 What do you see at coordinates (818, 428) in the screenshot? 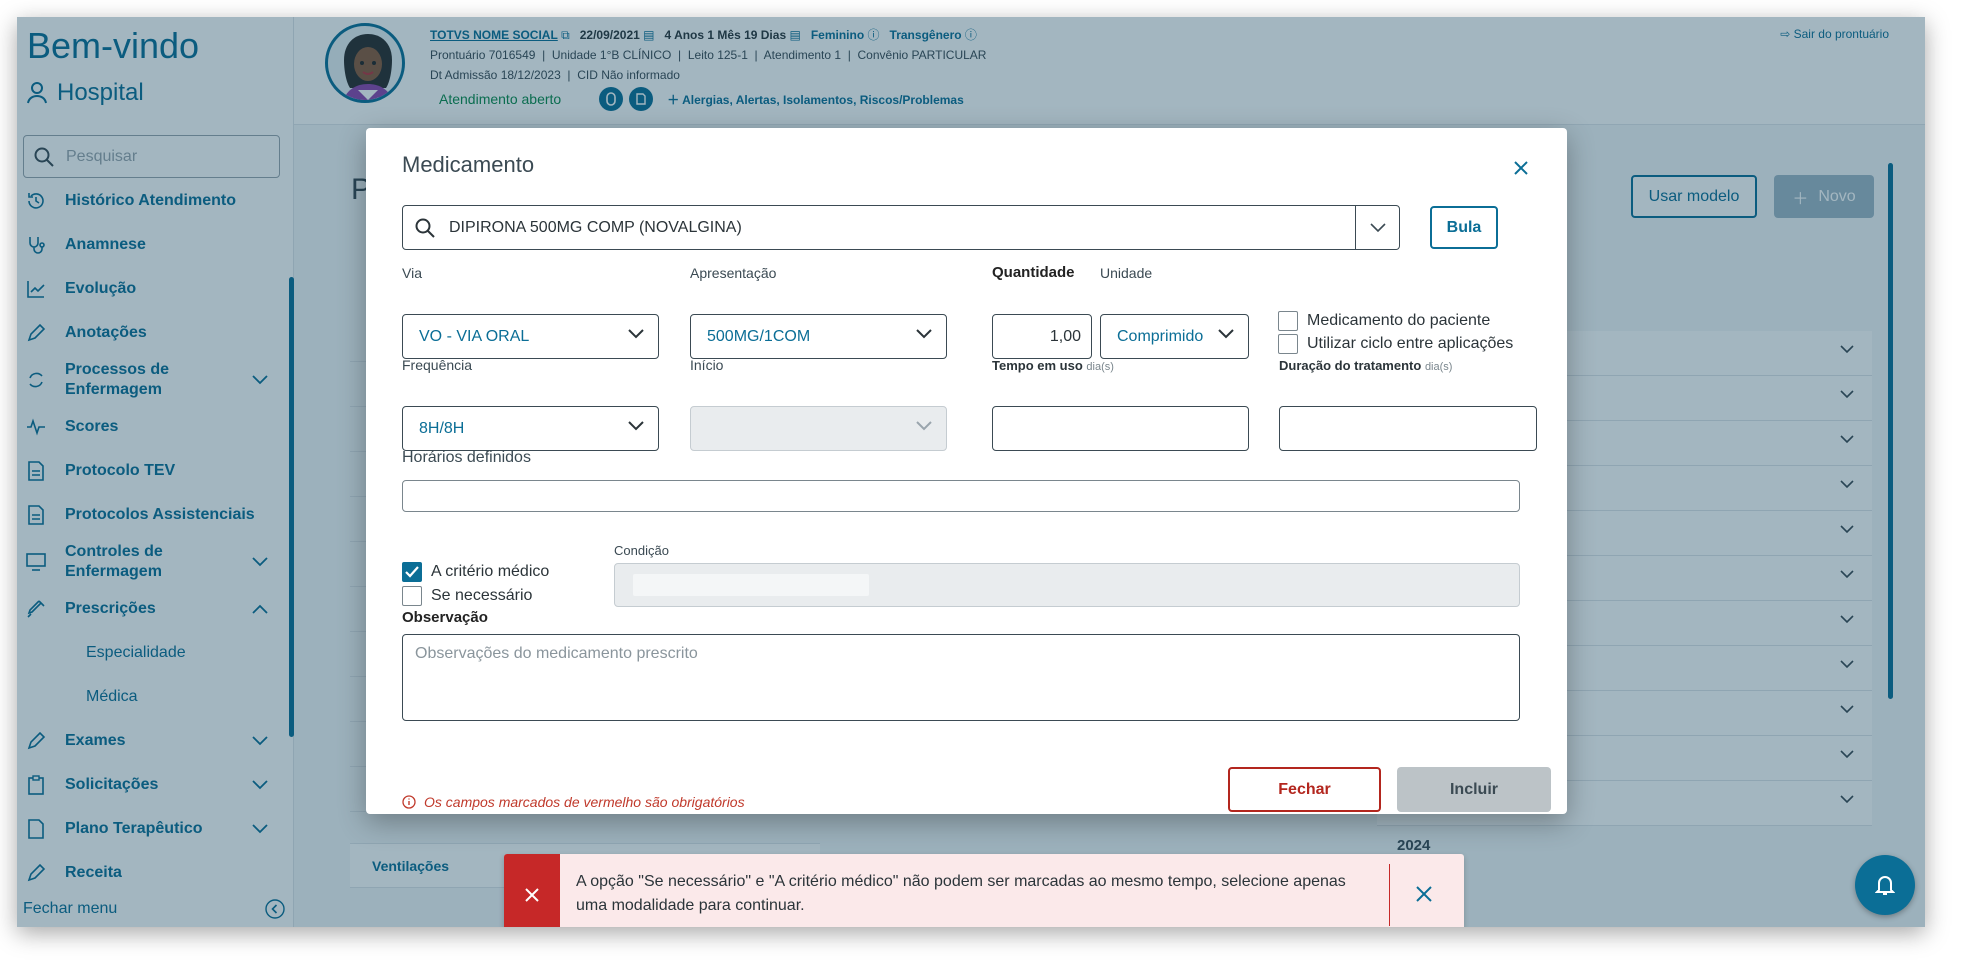
I see `inicio-select` at bounding box center [818, 428].